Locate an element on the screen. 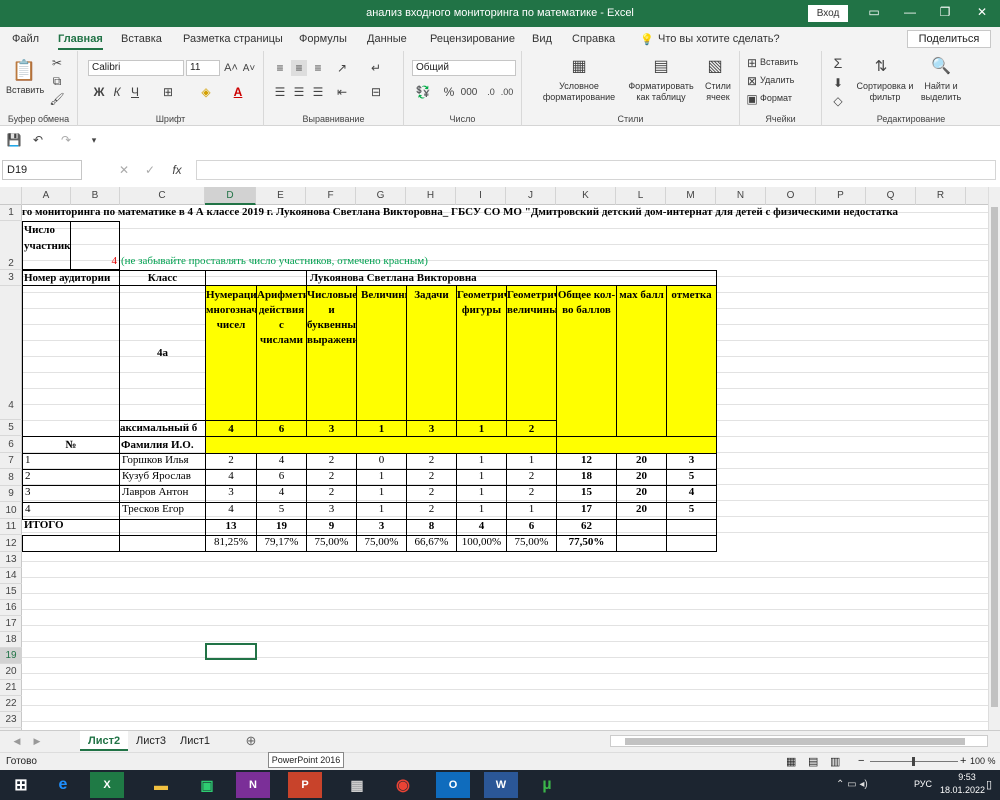 The image size is (1000, 800). font-color-icon: A is located at coordinates (238, 92).